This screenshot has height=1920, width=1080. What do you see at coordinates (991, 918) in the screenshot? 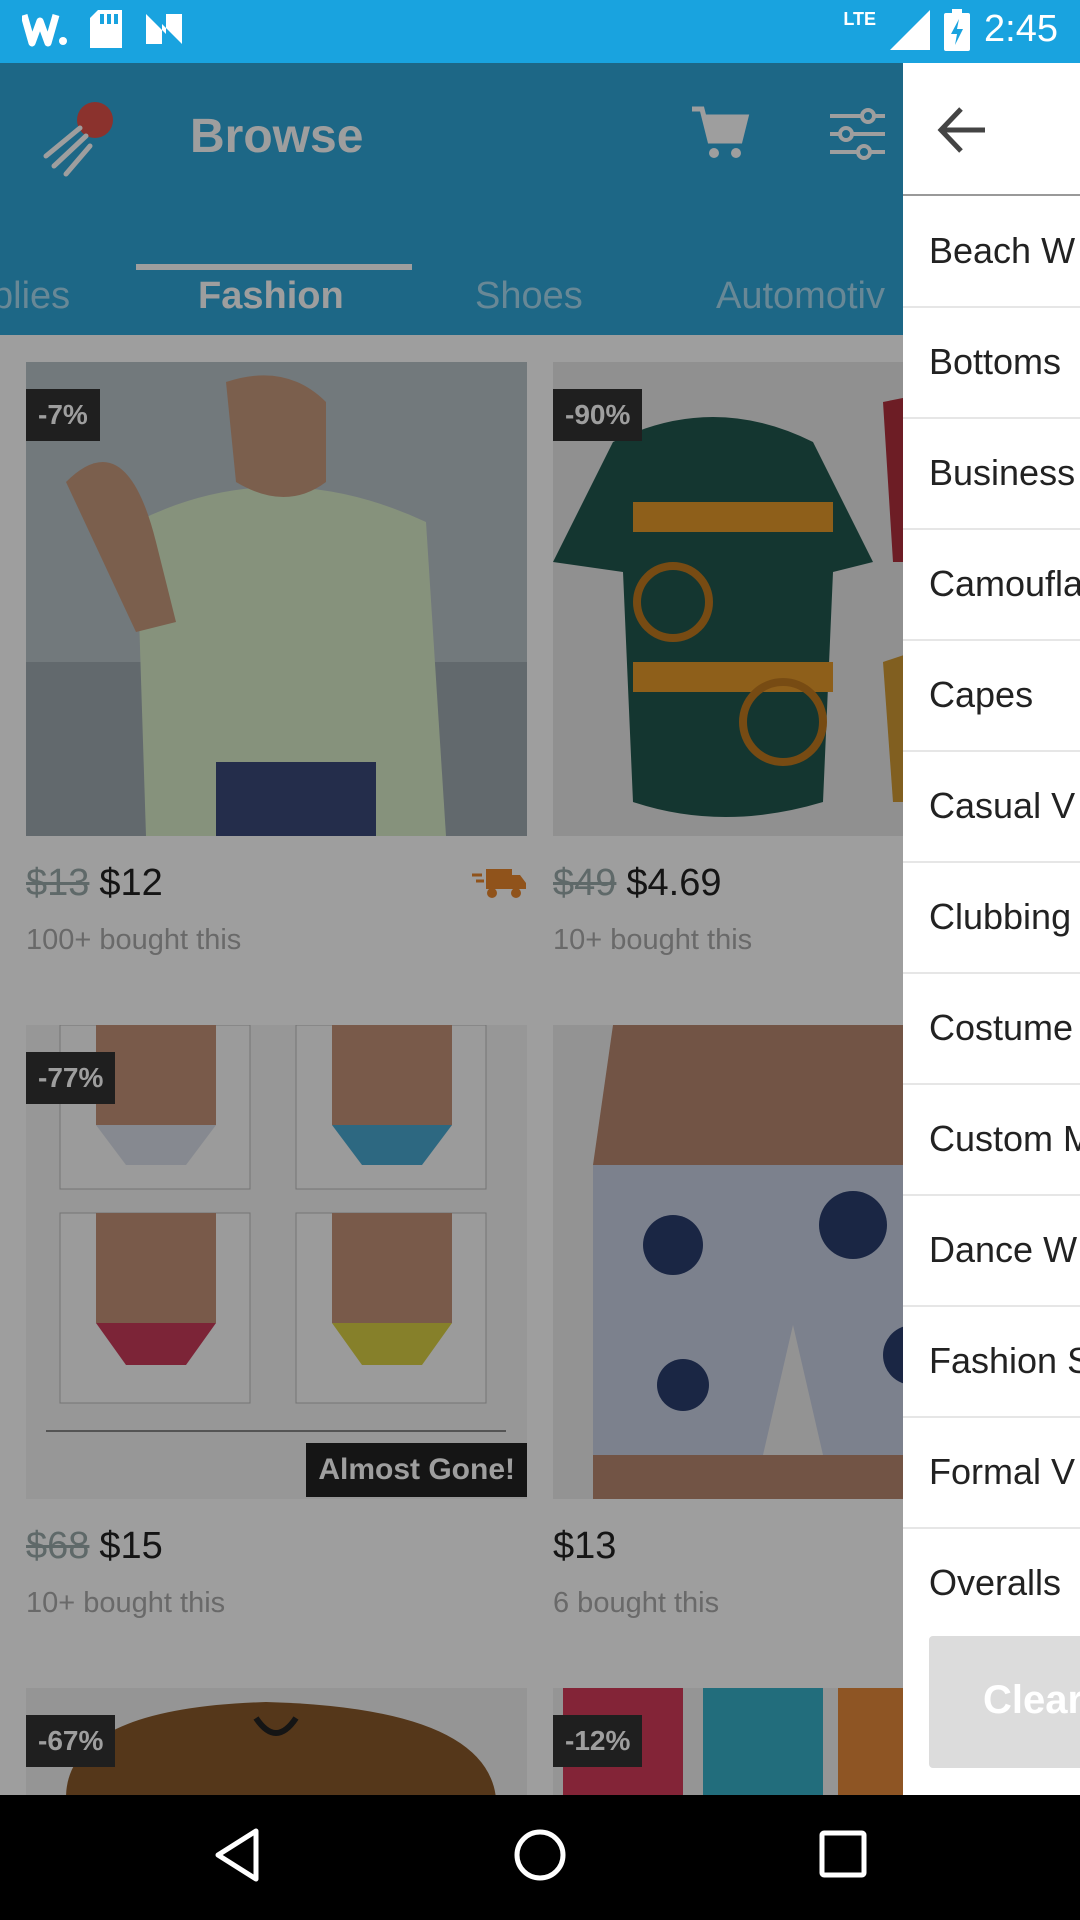
I see `drawer-item-clubbing: Clubbing` at bounding box center [991, 918].